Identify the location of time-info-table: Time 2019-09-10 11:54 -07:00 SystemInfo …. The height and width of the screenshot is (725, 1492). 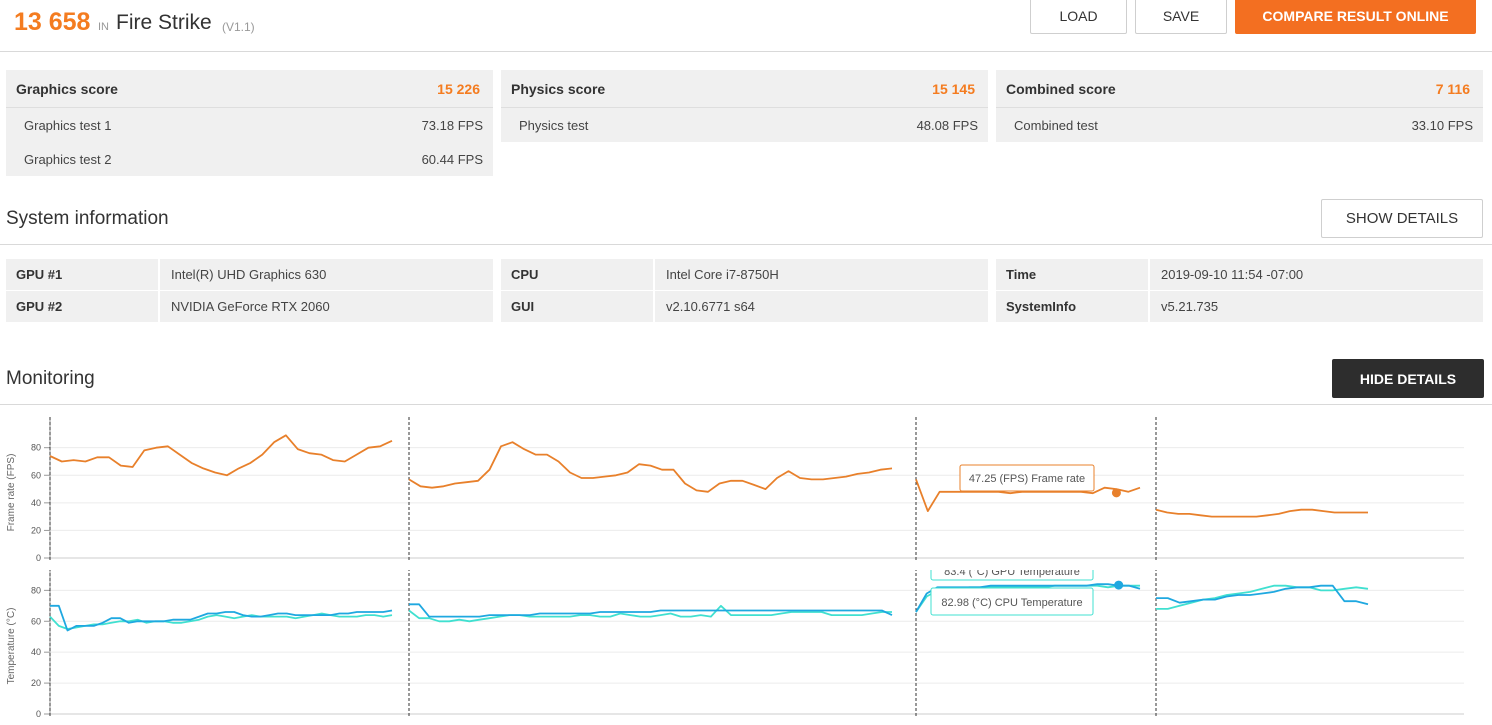
(1239, 291).